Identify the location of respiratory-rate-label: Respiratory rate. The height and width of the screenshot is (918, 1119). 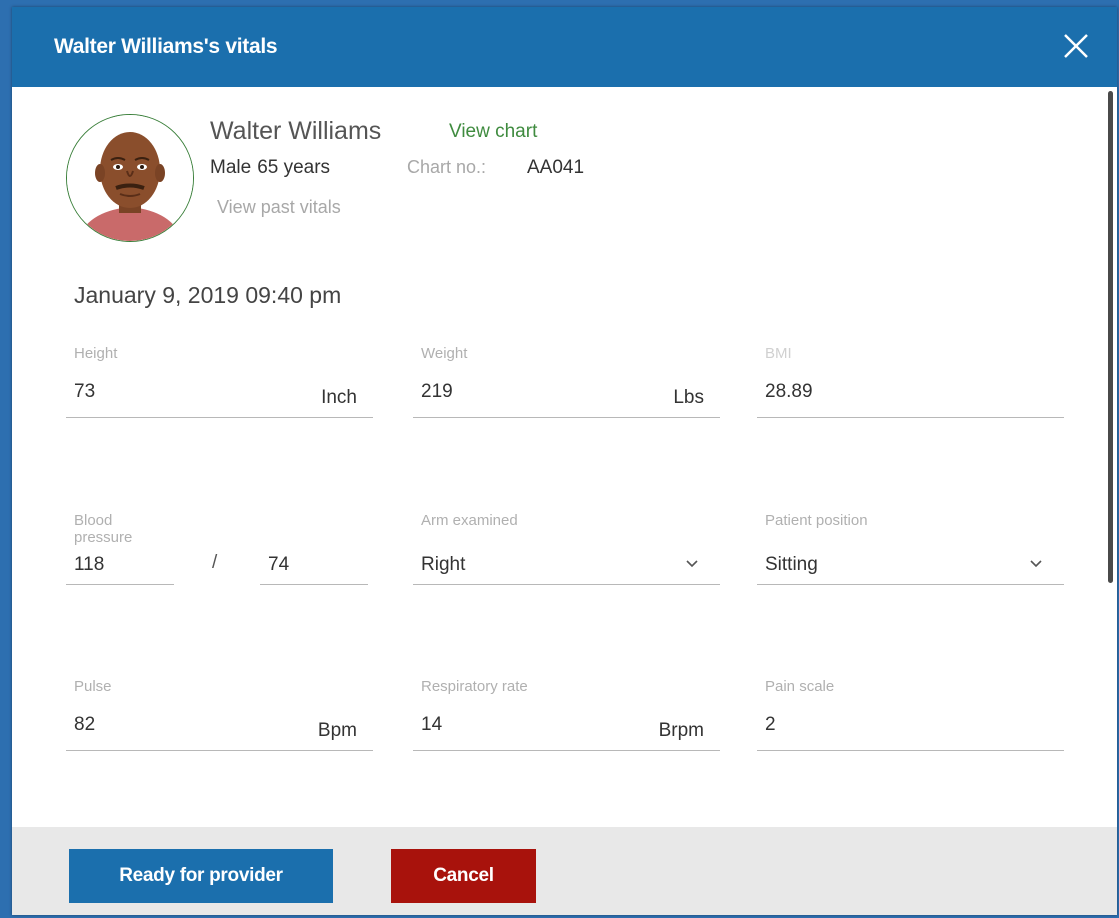
(474, 686).